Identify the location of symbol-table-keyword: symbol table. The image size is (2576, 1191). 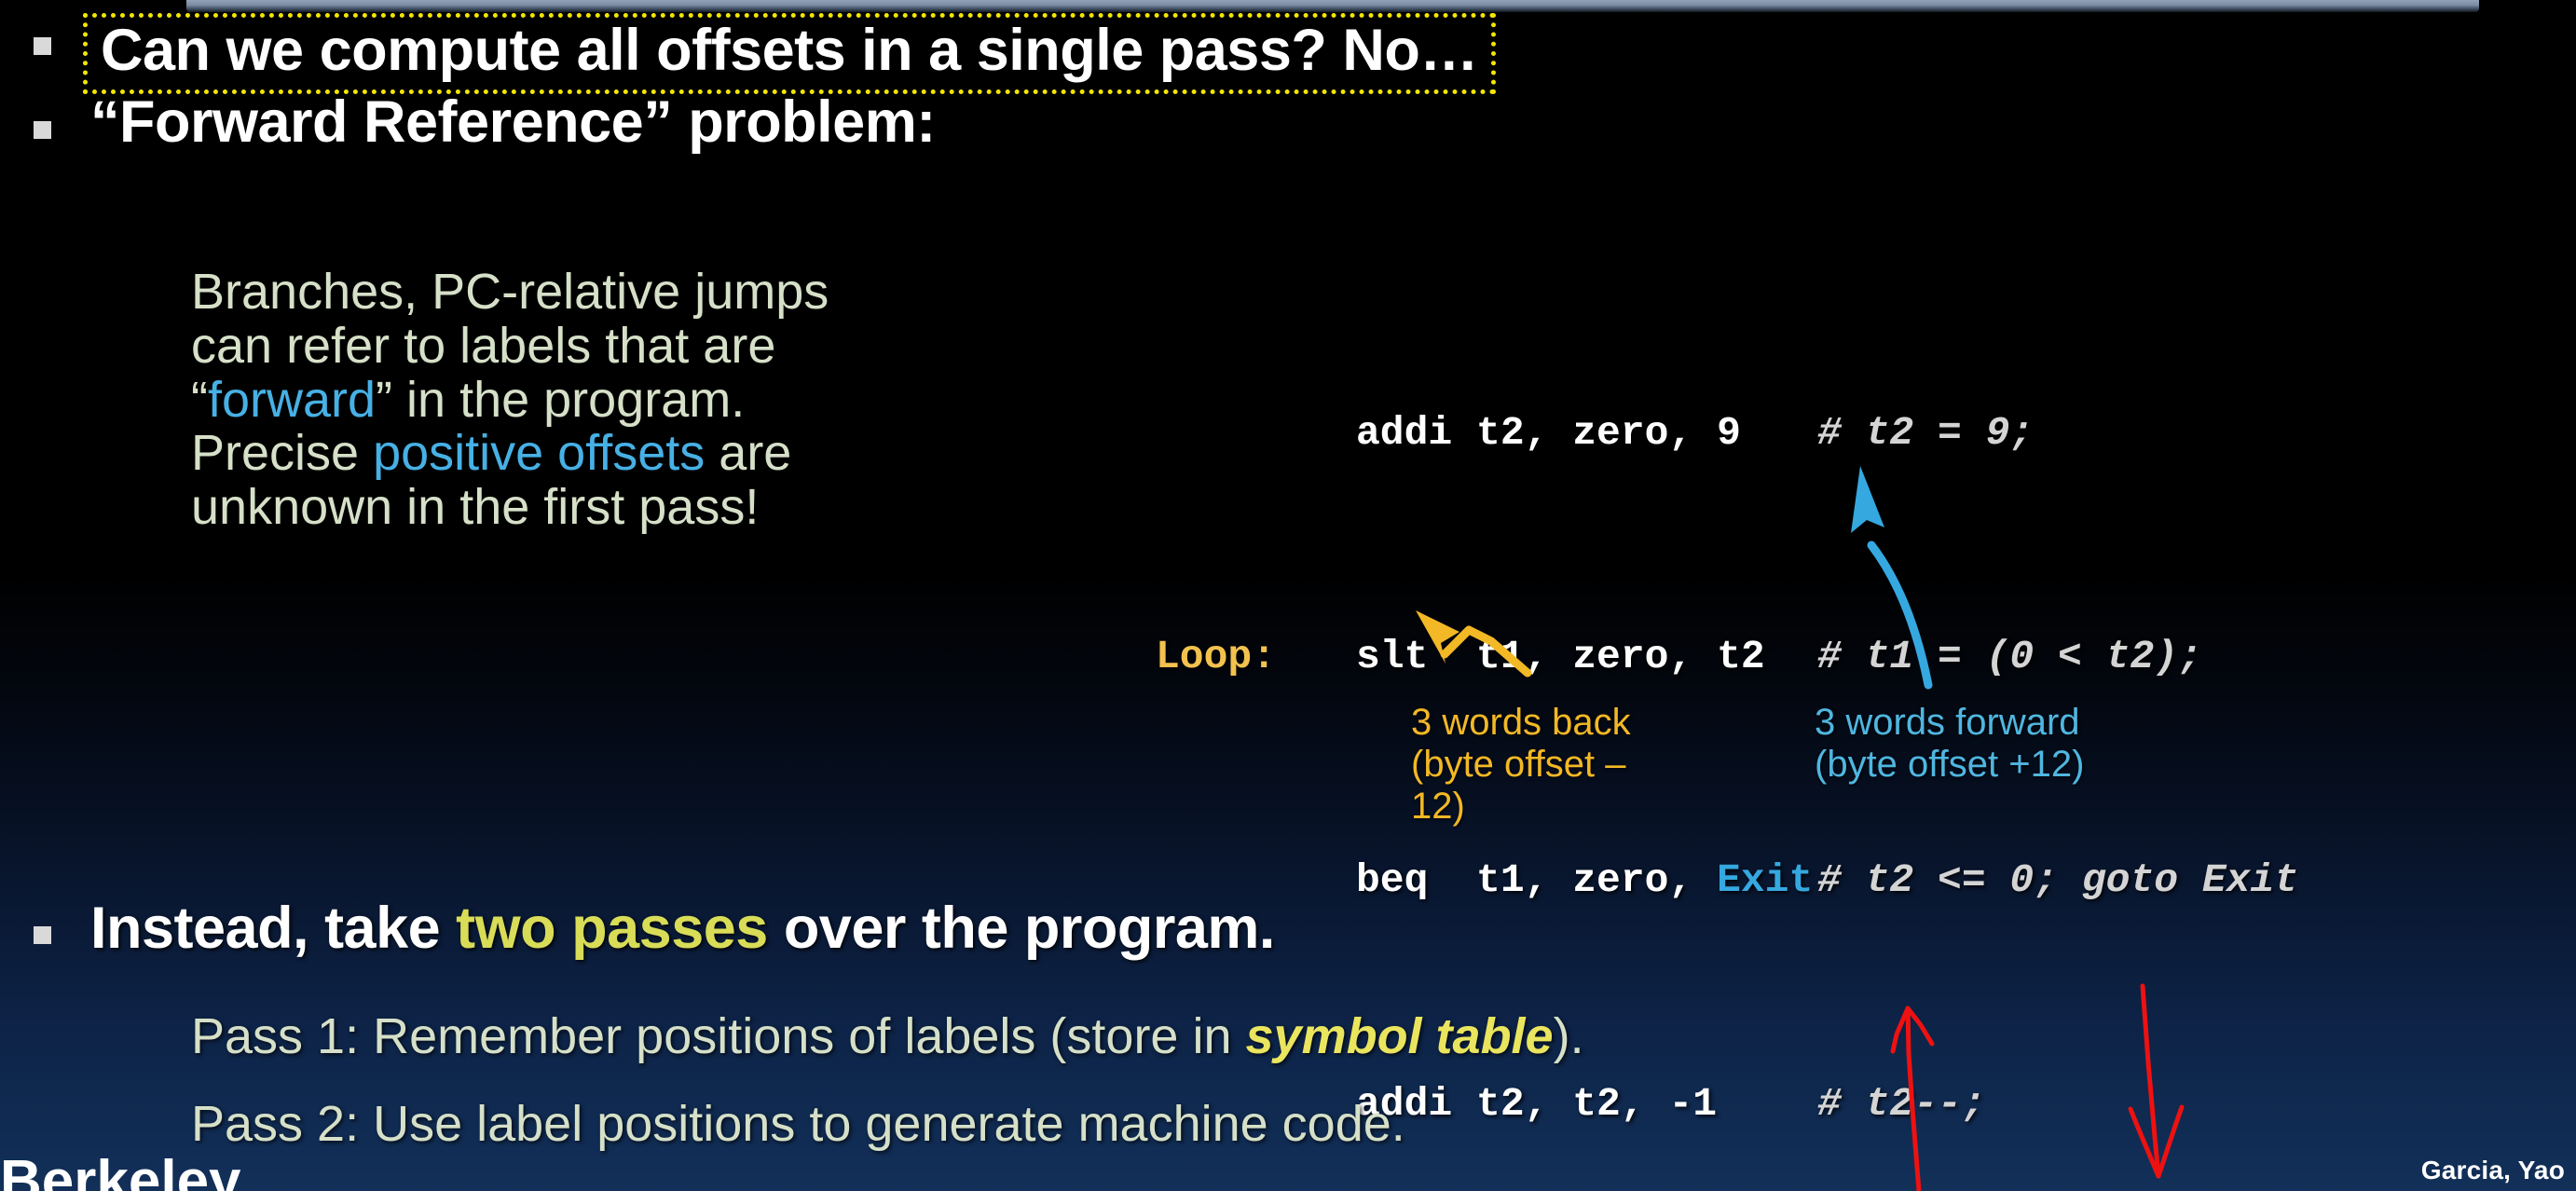
(1399, 1036).